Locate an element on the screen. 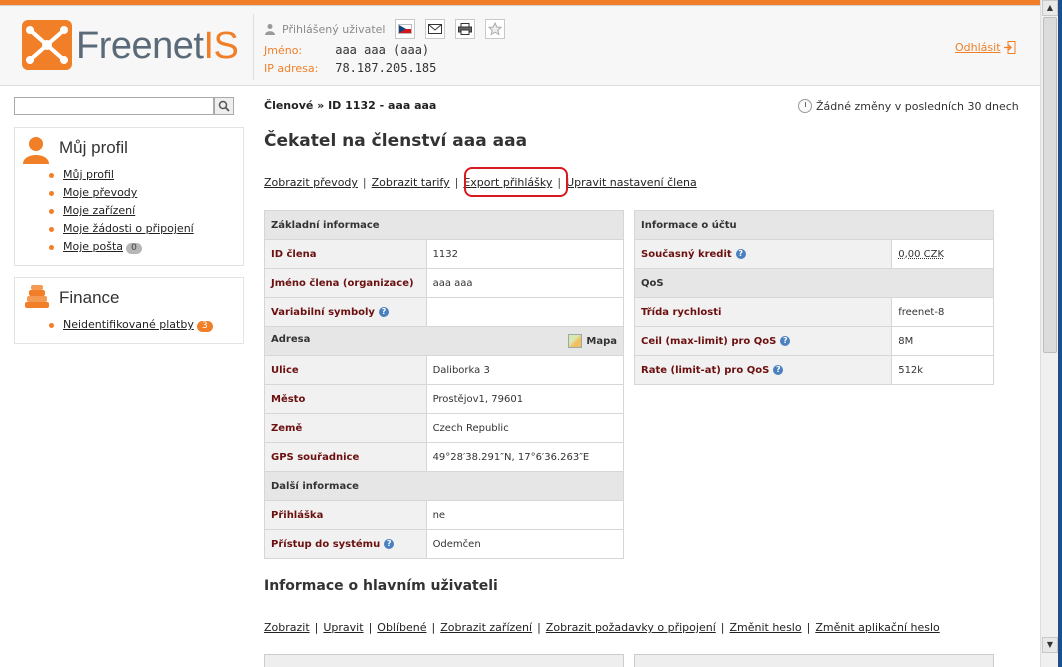 The width and height of the screenshot is (1062, 667). print-icon is located at coordinates (465, 29).